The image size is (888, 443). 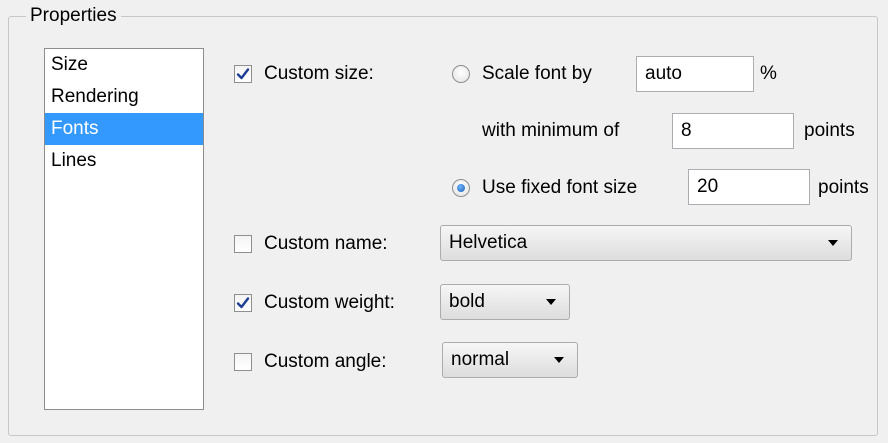 What do you see at coordinates (551, 130) in the screenshot?
I see `minimum-label: with minimum of` at bounding box center [551, 130].